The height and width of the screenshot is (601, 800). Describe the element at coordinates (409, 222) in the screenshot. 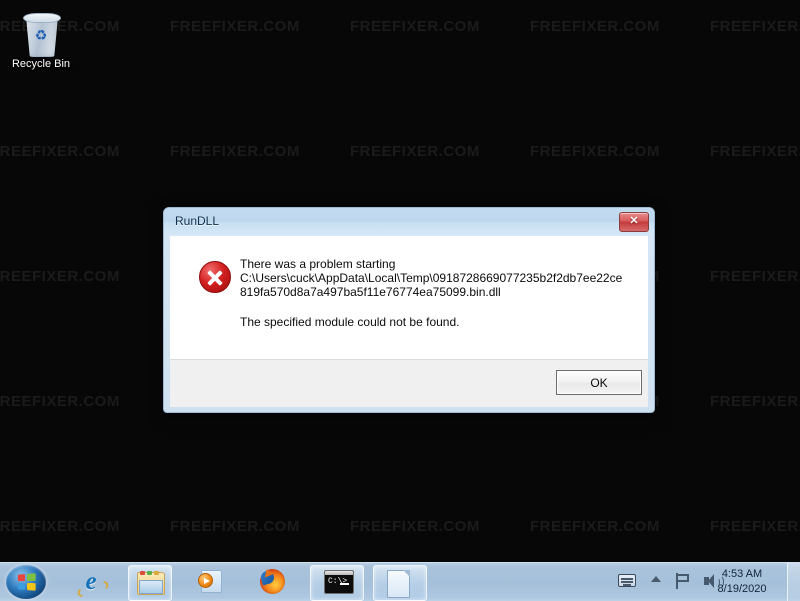

I see `dialog-titlebar: RunDLL ✕` at that location.